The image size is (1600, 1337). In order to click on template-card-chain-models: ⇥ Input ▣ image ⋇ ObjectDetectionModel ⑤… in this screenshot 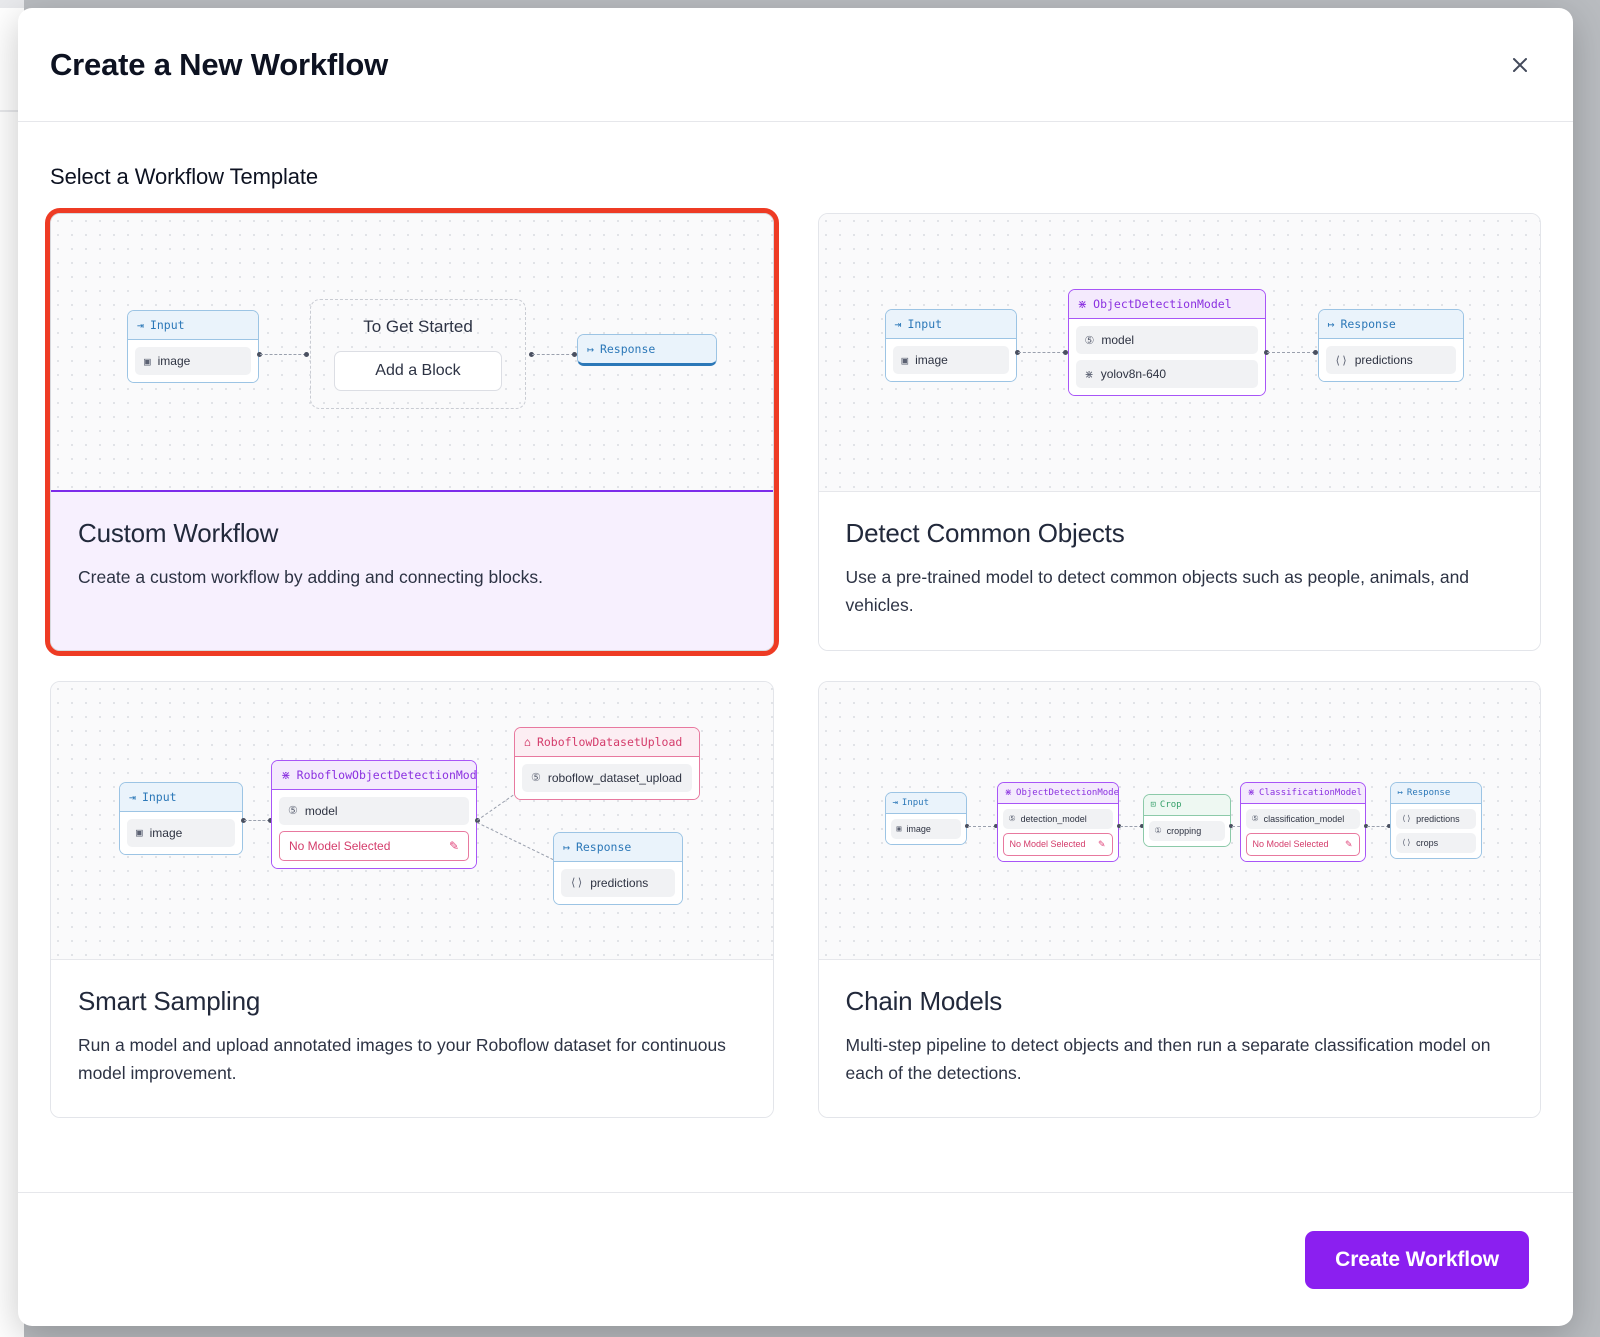, I will do `click(1179, 899)`.